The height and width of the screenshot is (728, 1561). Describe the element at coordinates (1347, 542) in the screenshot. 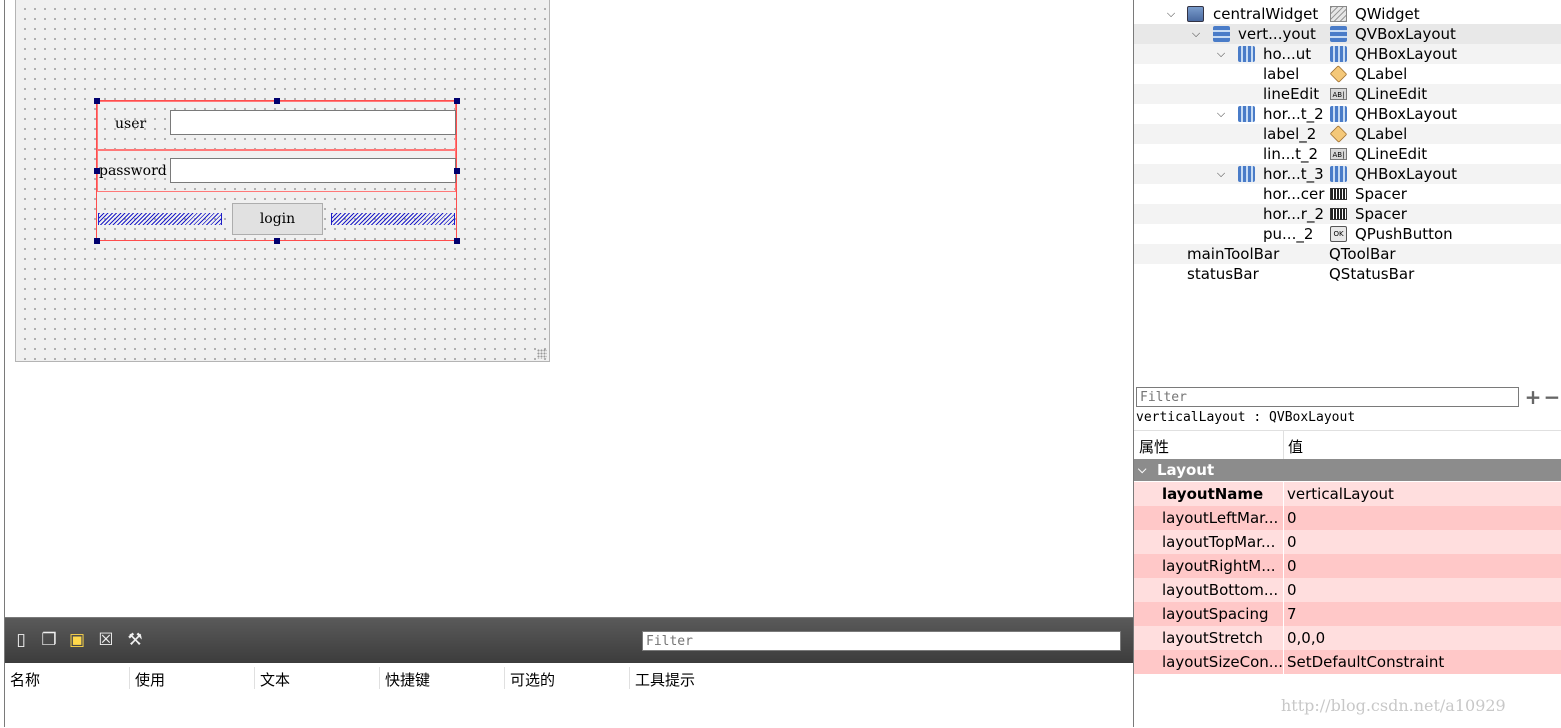

I see `property-row: layoutTopMar... 0` at that location.